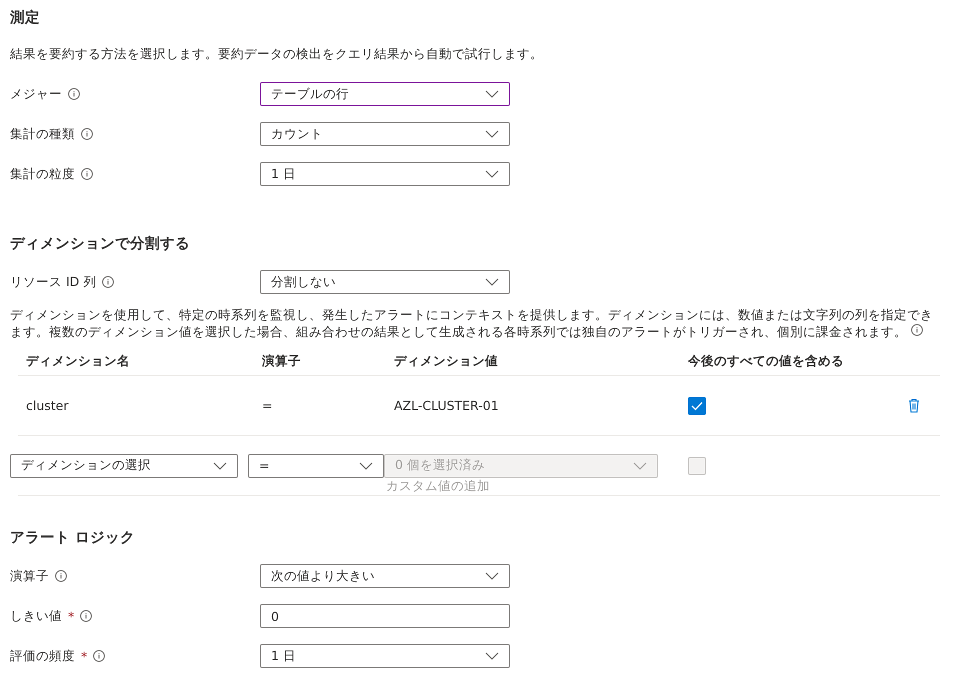 The height and width of the screenshot is (683, 953). What do you see at coordinates (320, 362) in the screenshot?
I see `column-header: 演算子` at bounding box center [320, 362].